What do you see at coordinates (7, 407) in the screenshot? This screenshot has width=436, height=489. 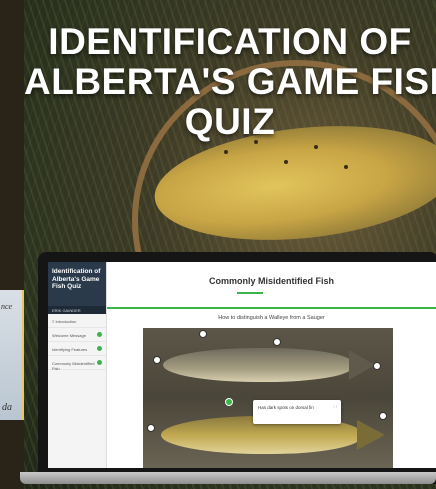 I see `brochure-text-bottom: da` at bounding box center [7, 407].